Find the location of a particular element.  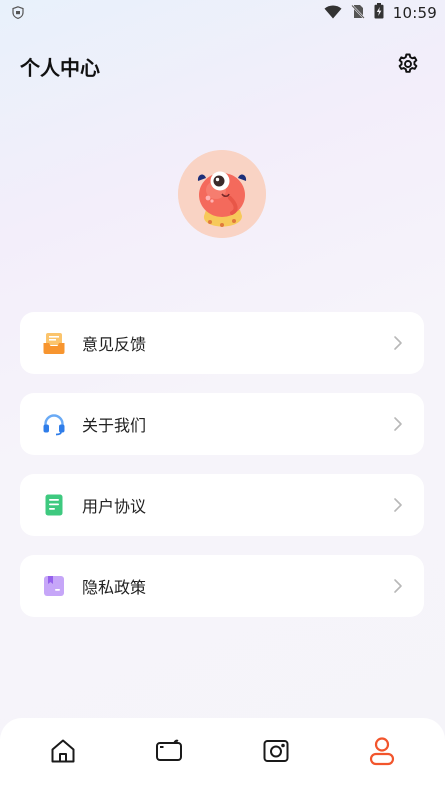

menu-item-label: 意见反馈 is located at coordinates (114, 344).